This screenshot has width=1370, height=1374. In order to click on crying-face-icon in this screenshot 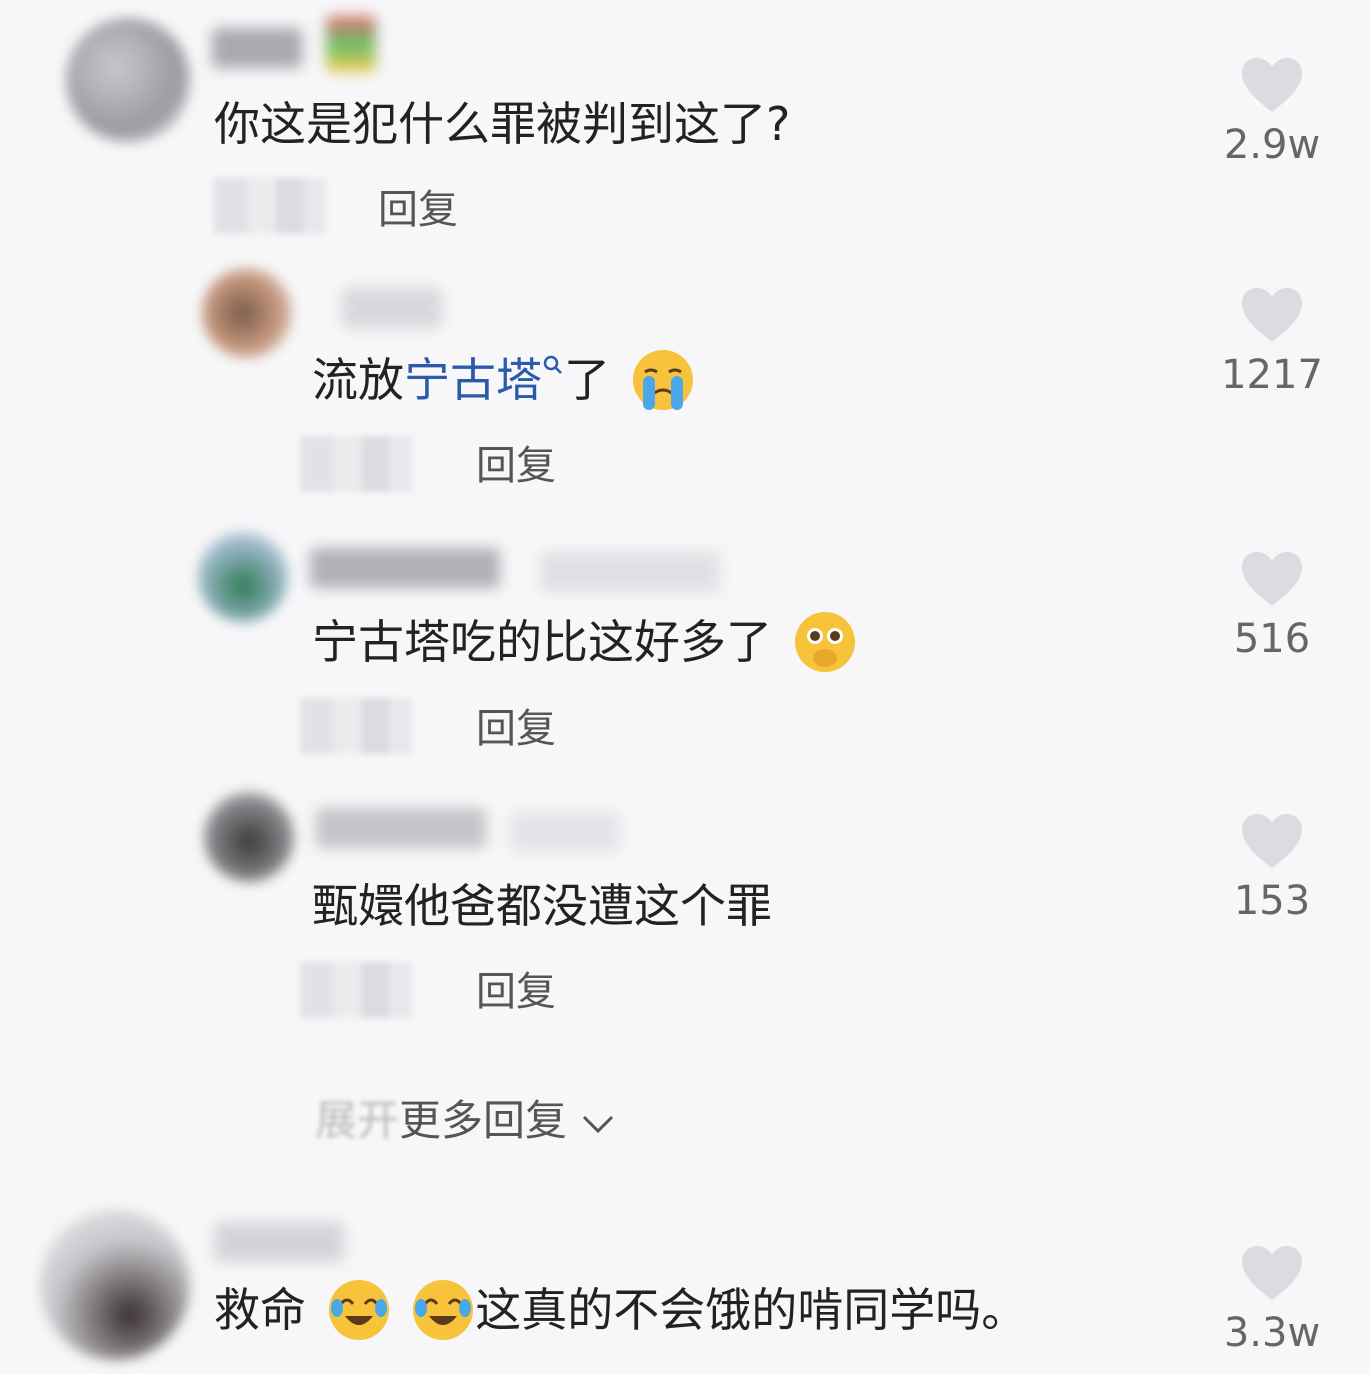, I will do `click(662, 379)`.